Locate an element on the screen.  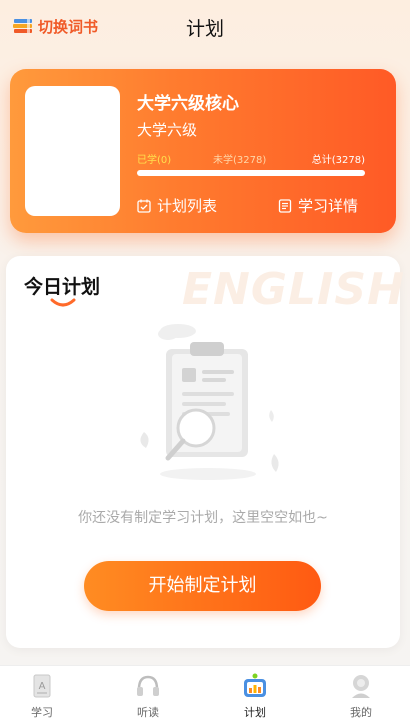
start-plan-button: 开始制定计划 is located at coordinates (202, 586).